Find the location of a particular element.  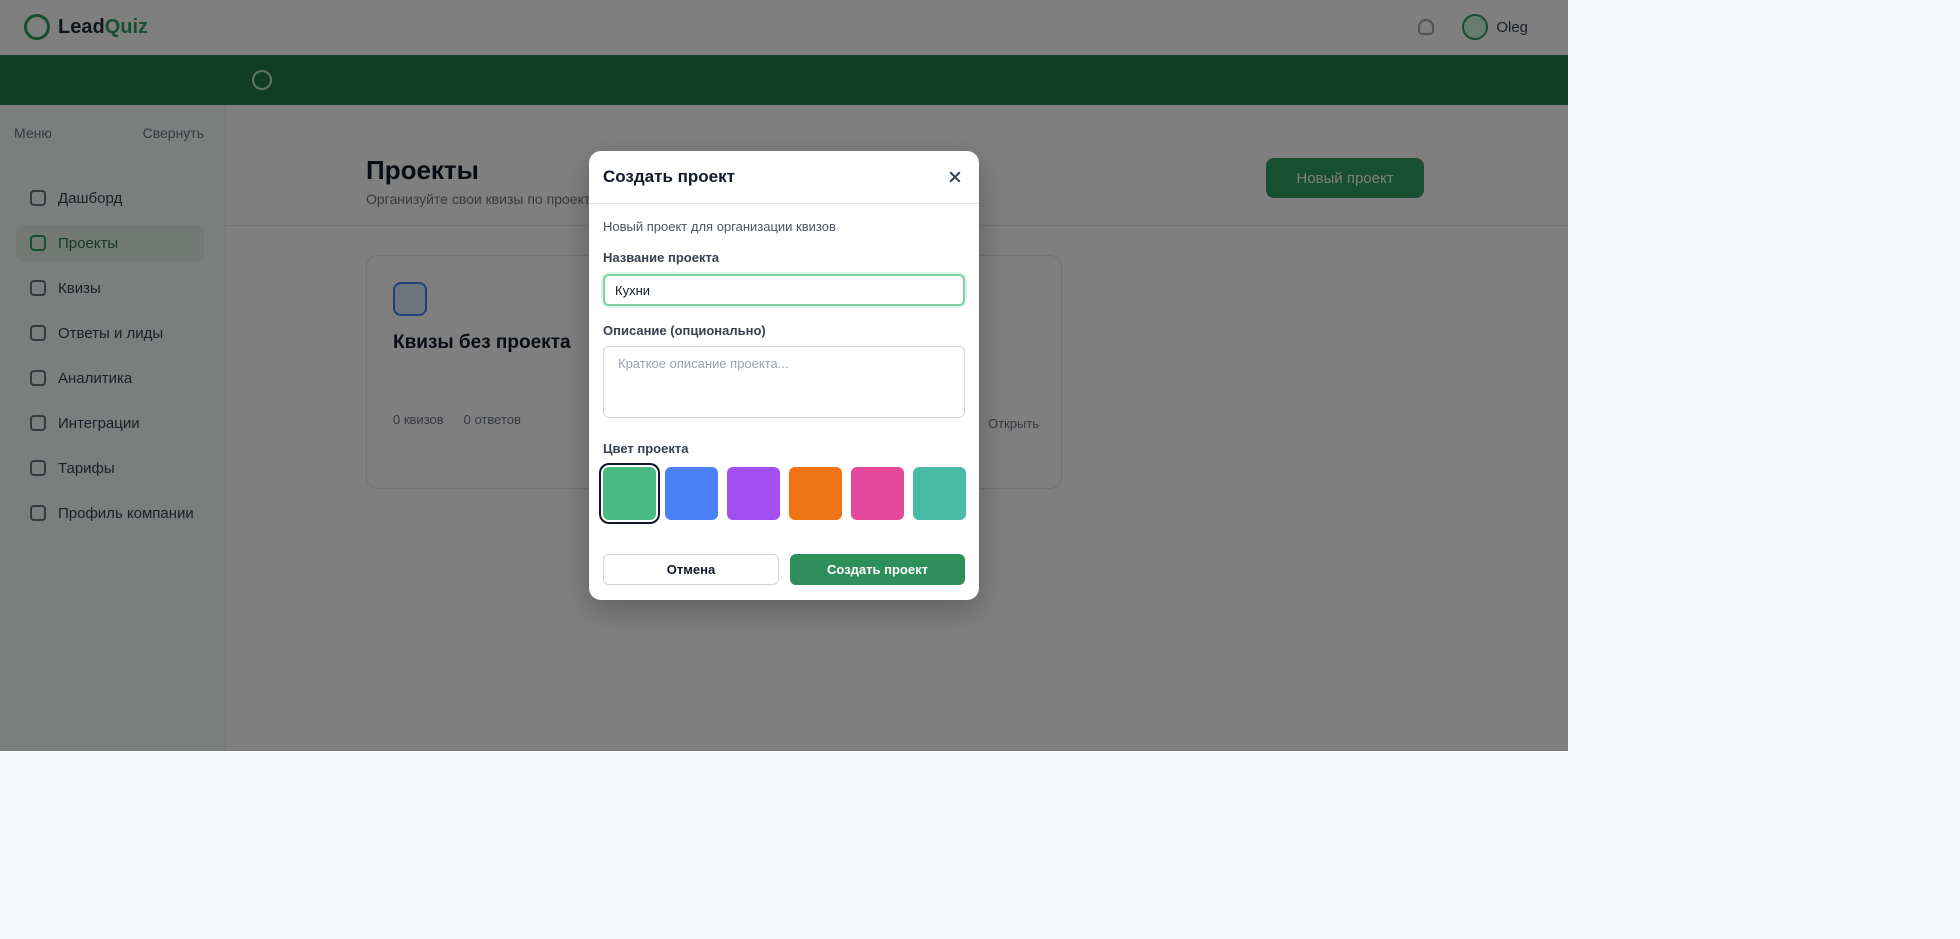

project-description-label: Описание (опционально) is located at coordinates (684, 330).